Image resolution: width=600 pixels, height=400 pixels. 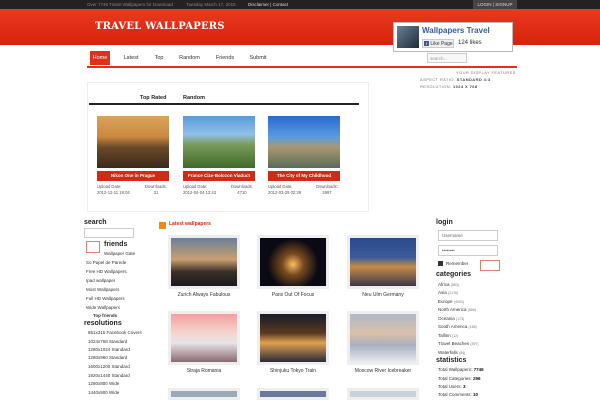 I want to click on nav-random: Random, so click(x=189, y=58).